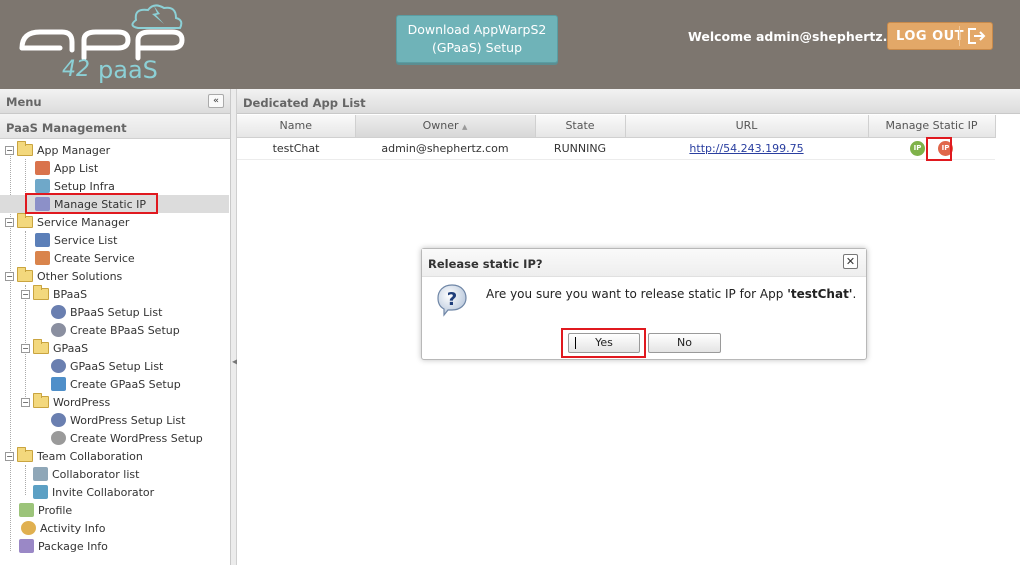 The image size is (1020, 565). What do you see at coordinates (580, 126) in the screenshot?
I see `column-header-state: State` at bounding box center [580, 126].